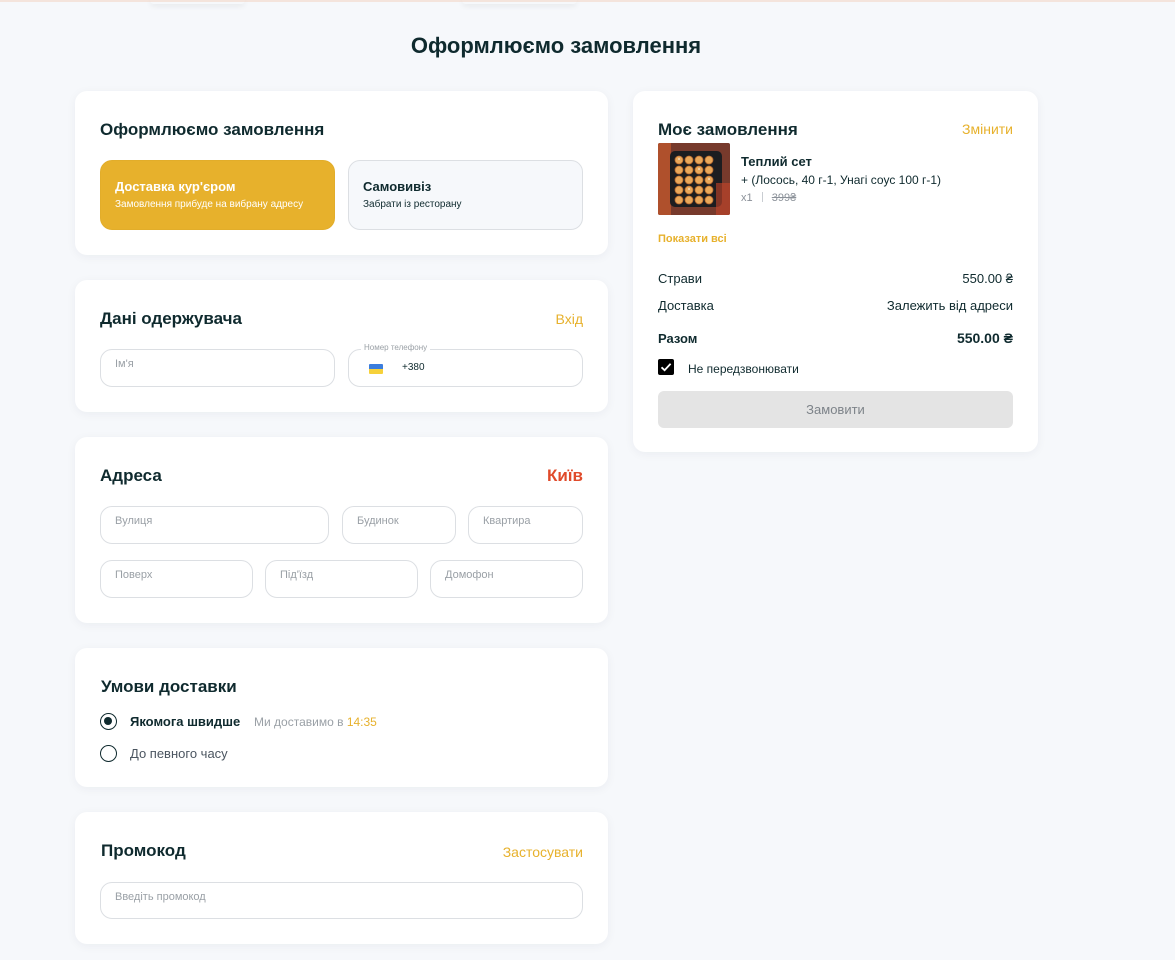 Image resolution: width=1175 pixels, height=960 pixels. I want to click on apartment-input, so click(525, 521).